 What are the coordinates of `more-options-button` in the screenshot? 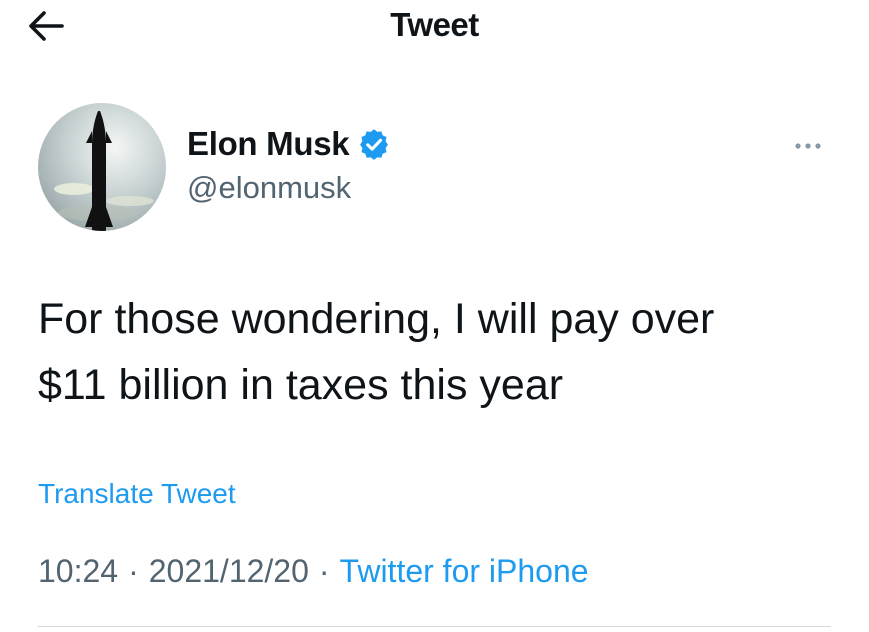 It's located at (808, 146).